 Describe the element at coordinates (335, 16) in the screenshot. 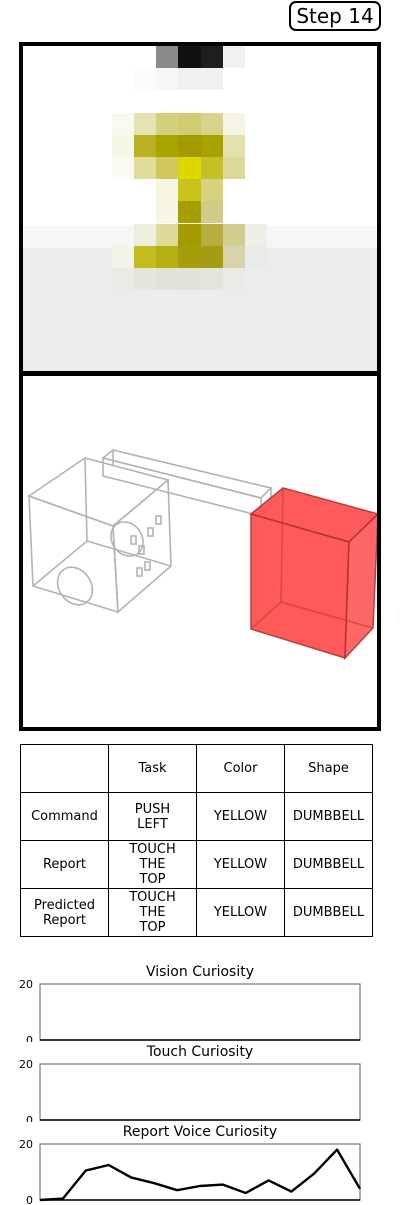

I see `step-badge: Step 14` at that location.